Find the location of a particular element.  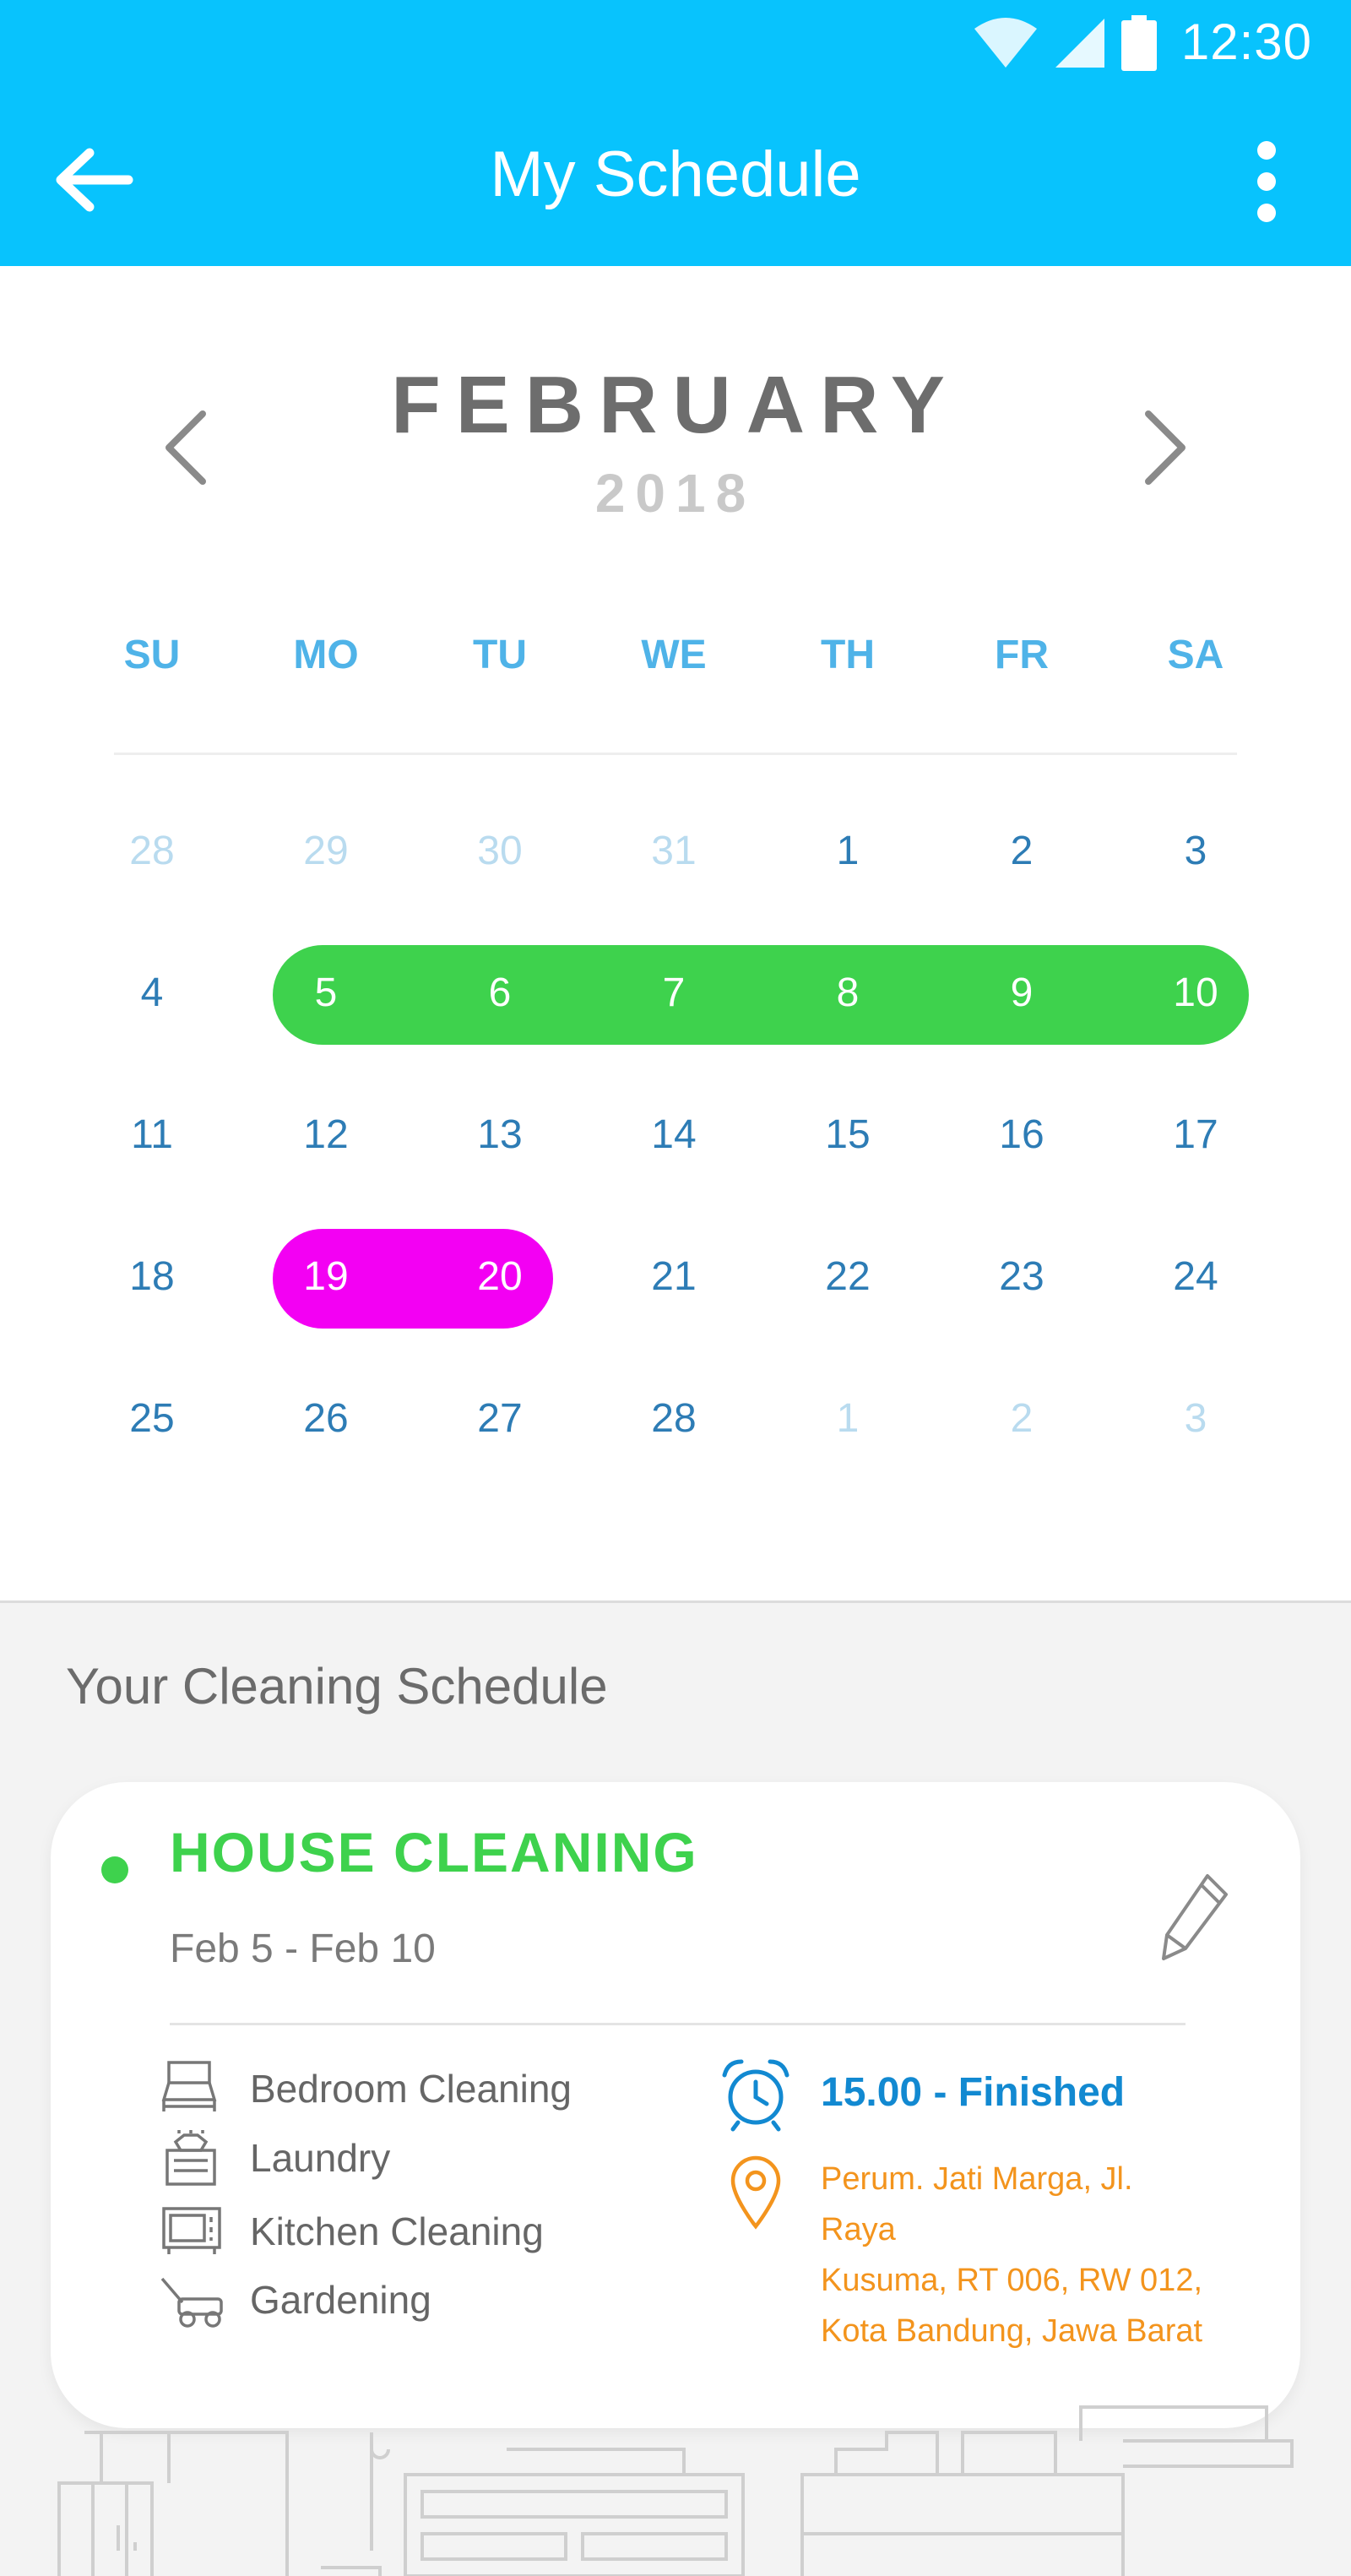

calendar-day: 11 is located at coordinates (152, 1134).